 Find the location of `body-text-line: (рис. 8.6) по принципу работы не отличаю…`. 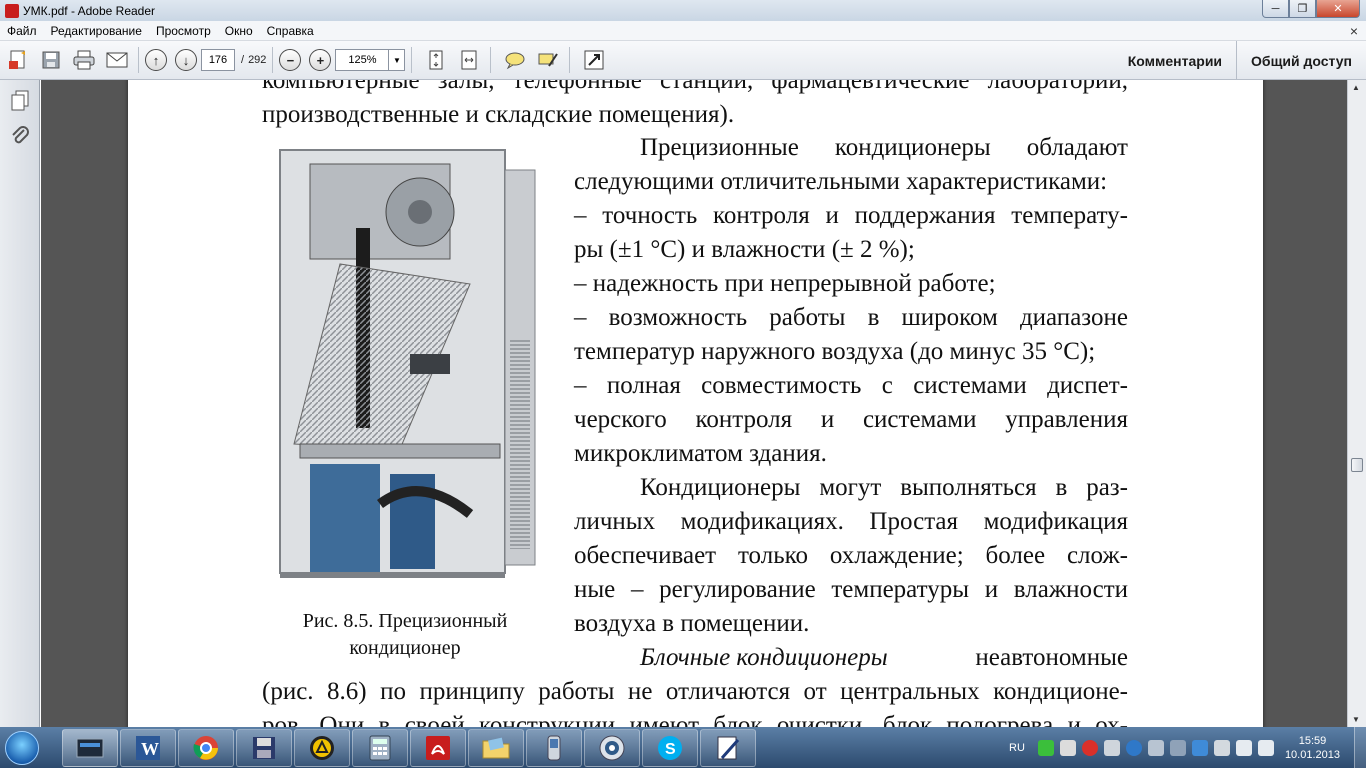

body-text-line: (рис. 8.6) по принципу работы не отличаю… is located at coordinates (695, 691).